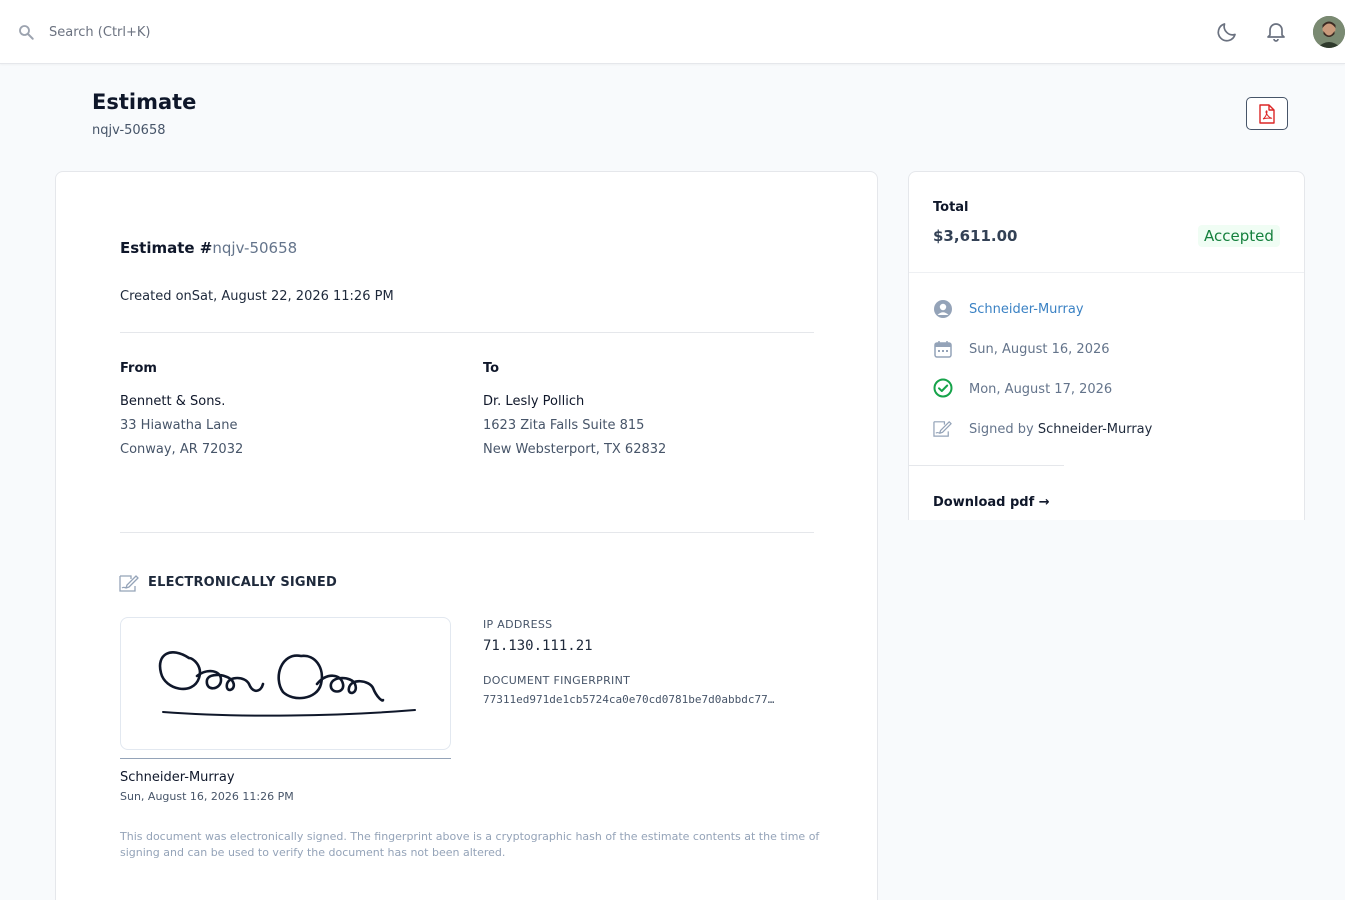 This screenshot has height=900, width=1360. What do you see at coordinates (144, 102) in the screenshot?
I see `page-title: Estimate` at bounding box center [144, 102].